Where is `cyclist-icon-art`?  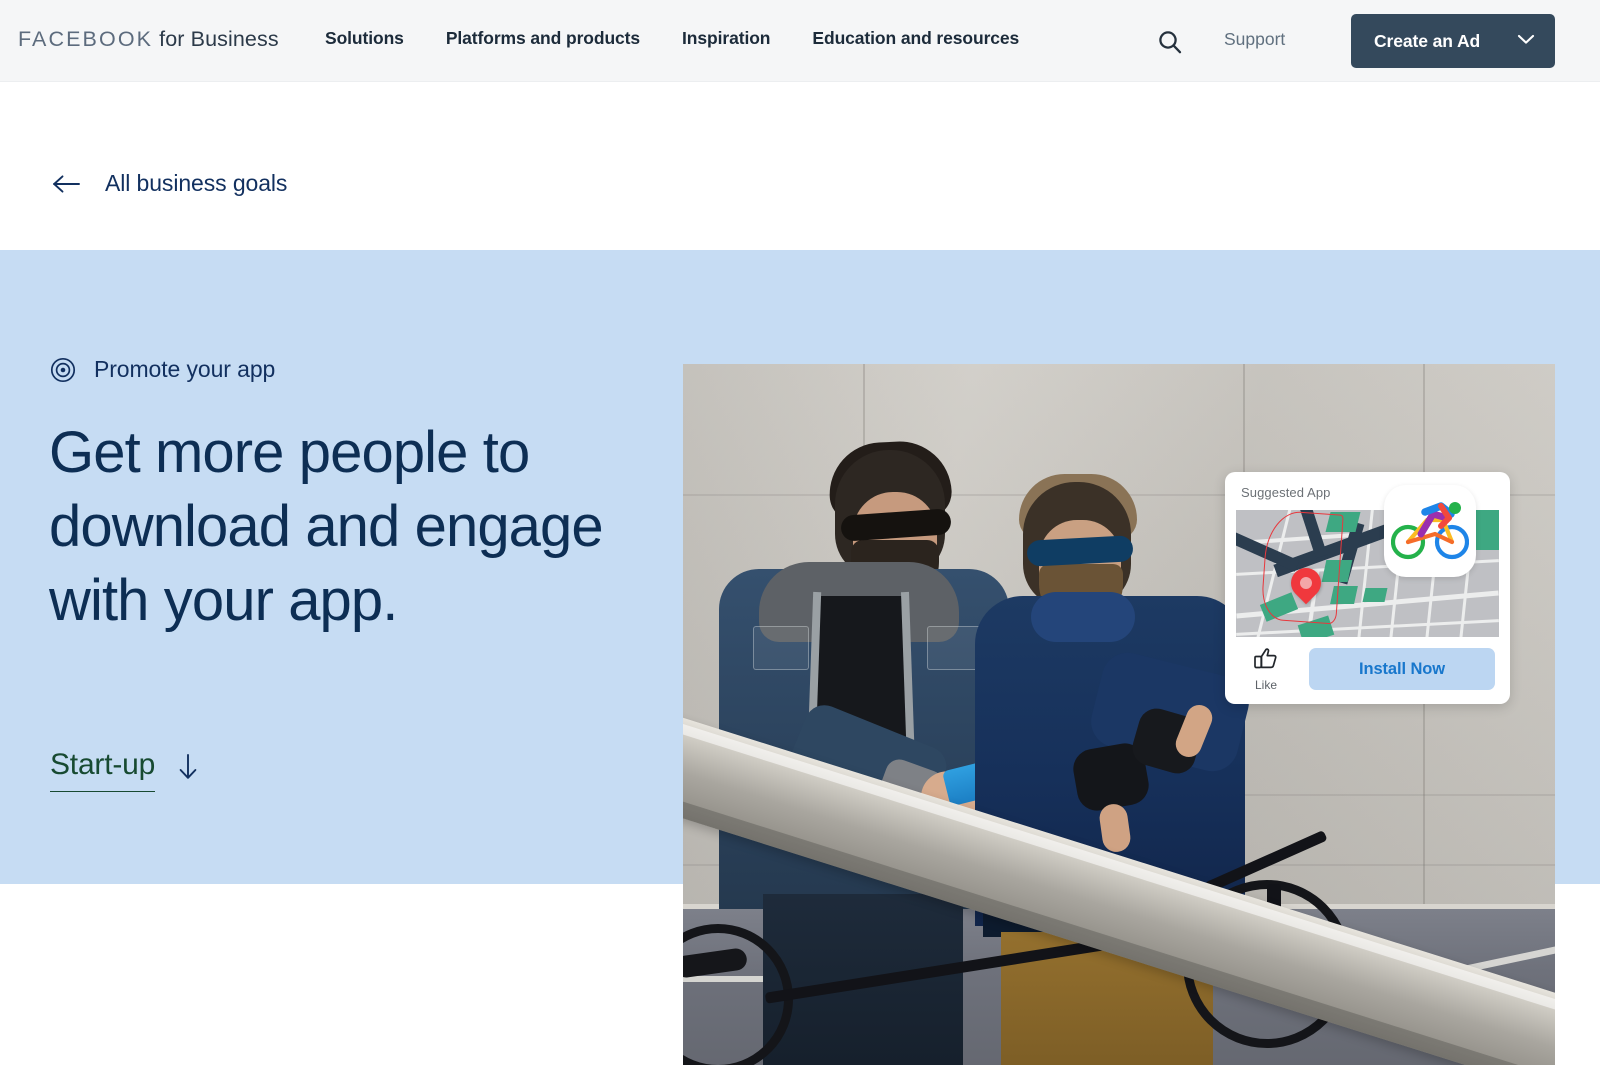 cyclist-icon-art is located at coordinates (1430, 531).